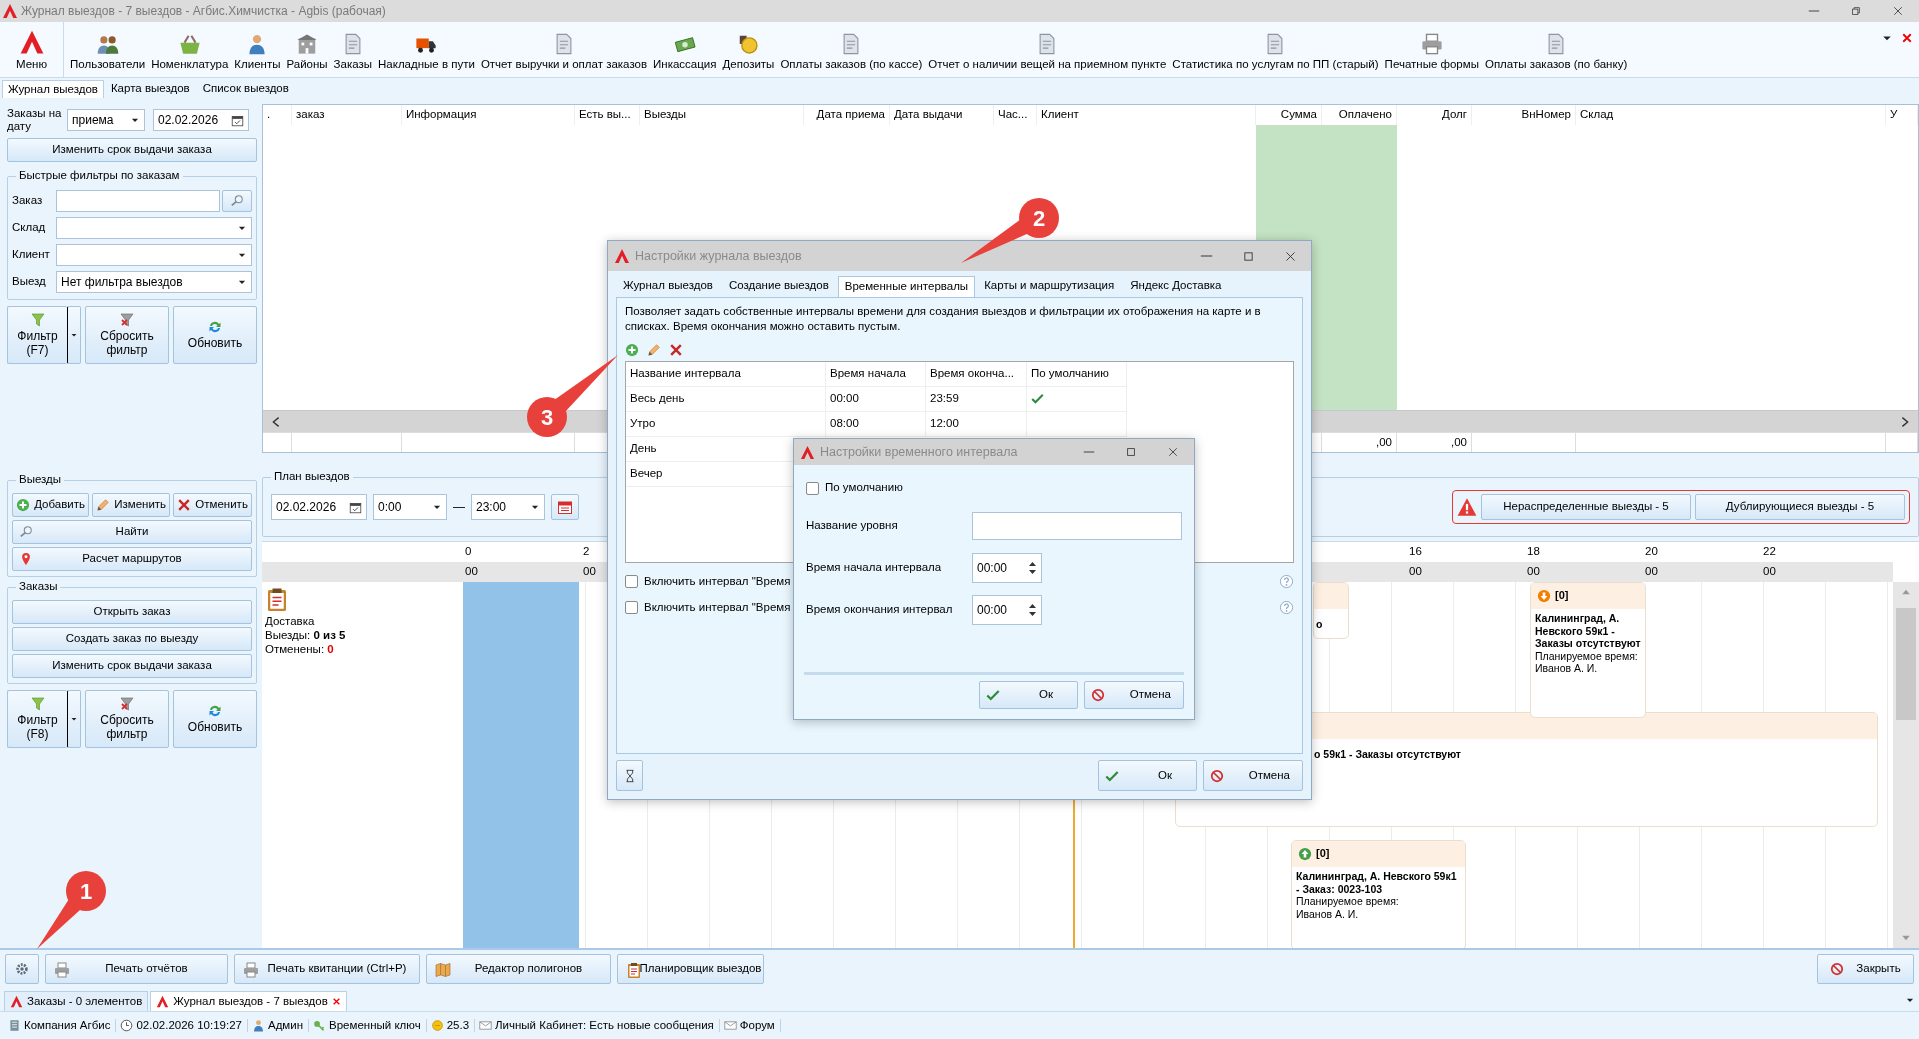  What do you see at coordinates (35, 120) in the screenshot?
I see `field-label: Заказы на дату` at bounding box center [35, 120].